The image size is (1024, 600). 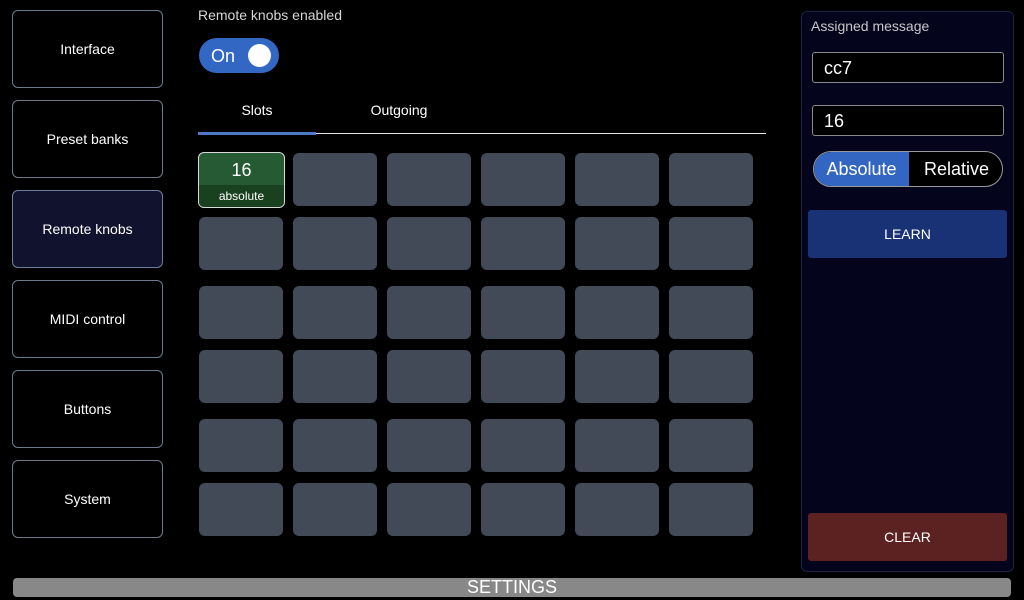 I want to click on channel-field: 16, so click(x=908, y=120).